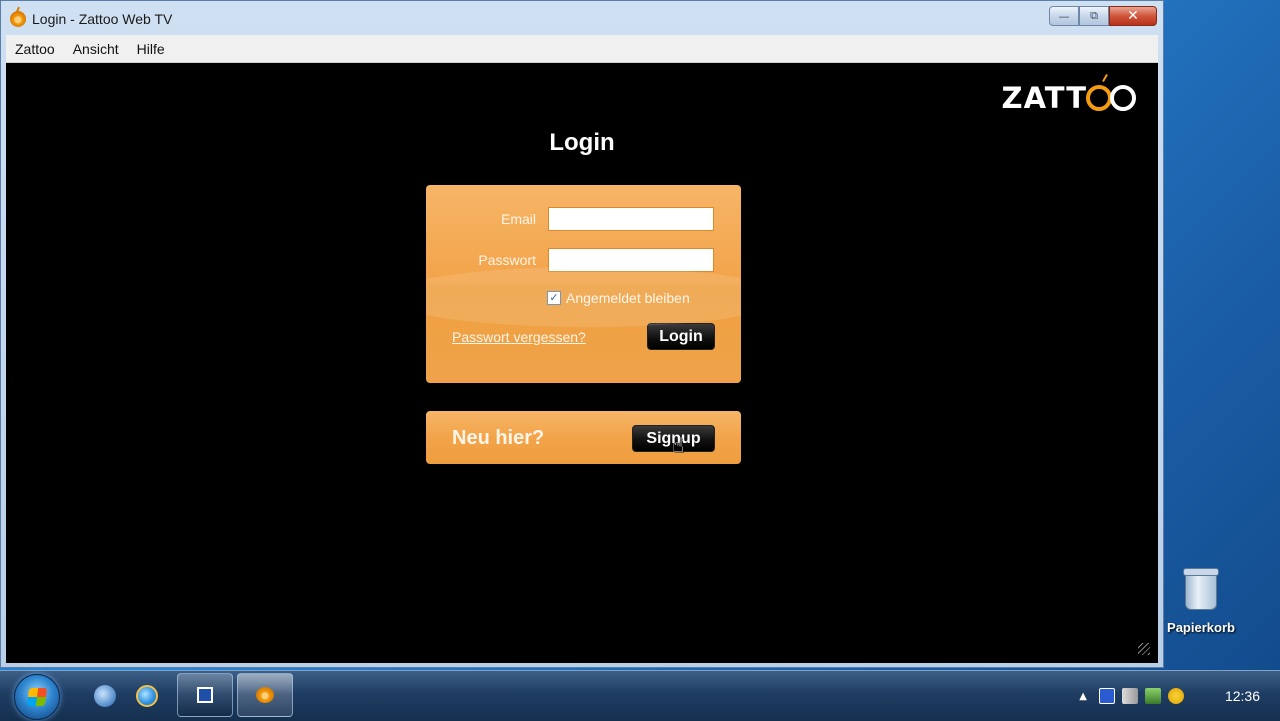 The width and height of the screenshot is (1280, 721). Describe the element at coordinates (582, 142) in the screenshot. I see `page-title: Login` at that location.